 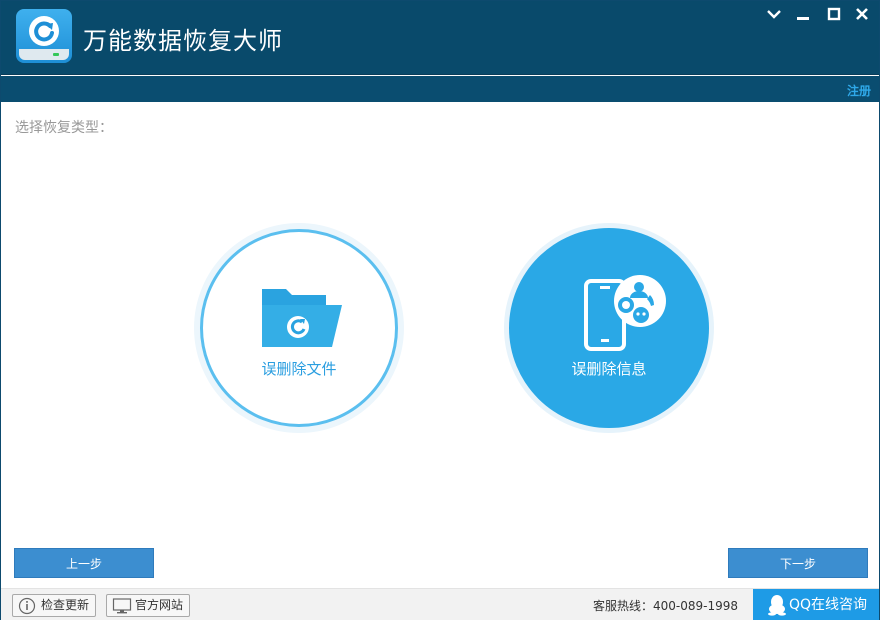 I want to click on menu-bar: 注册, so click(x=440, y=89).